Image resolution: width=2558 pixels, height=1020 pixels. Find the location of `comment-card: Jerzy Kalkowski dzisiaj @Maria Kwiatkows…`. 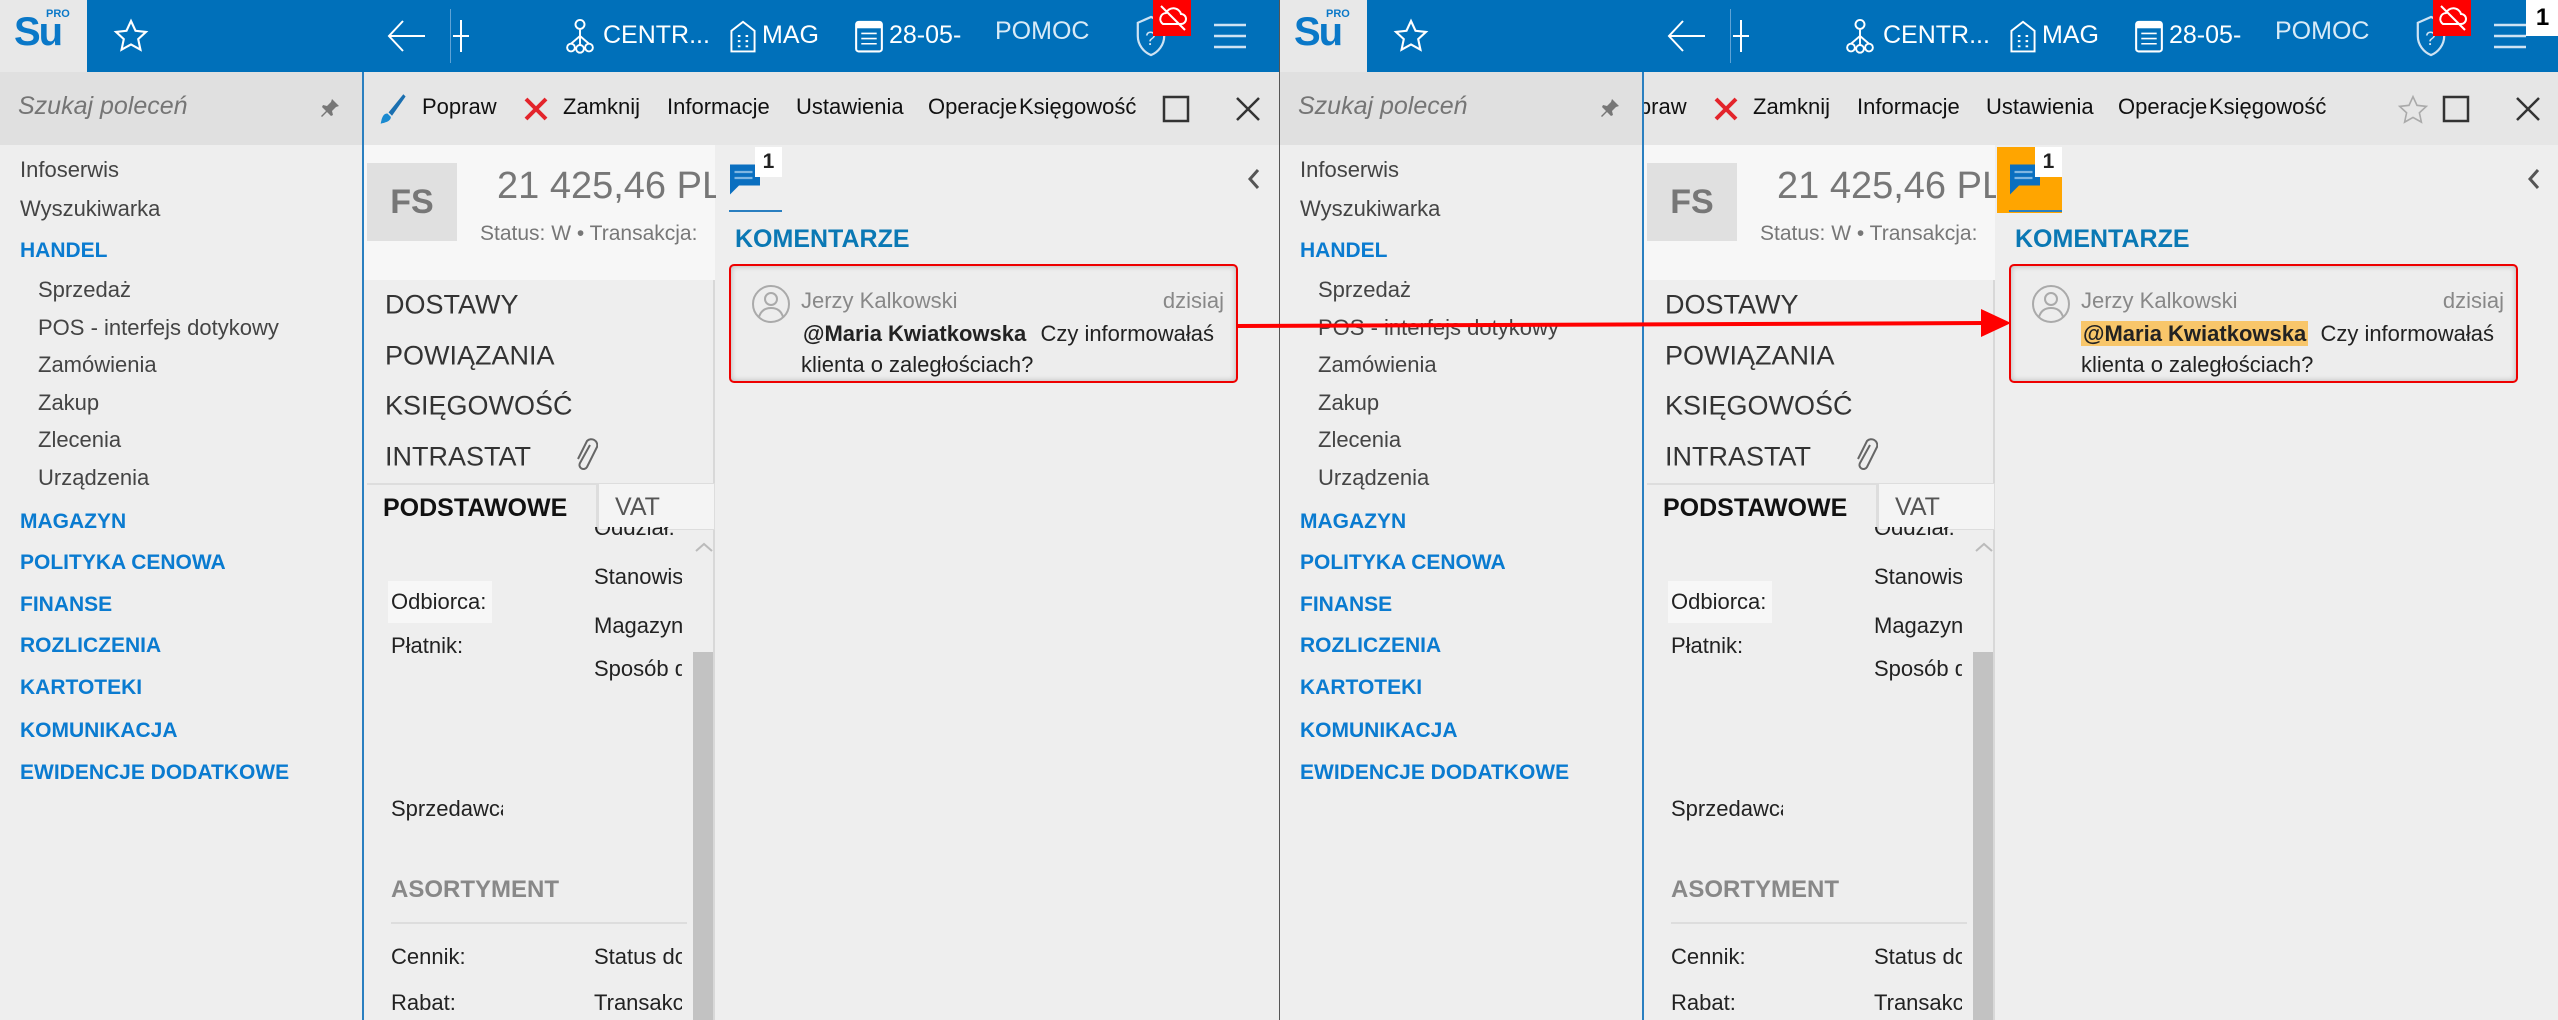

comment-card: Jerzy Kalkowski dzisiaj @Maria Kwiatkows… is located at coordinates (983, 323).